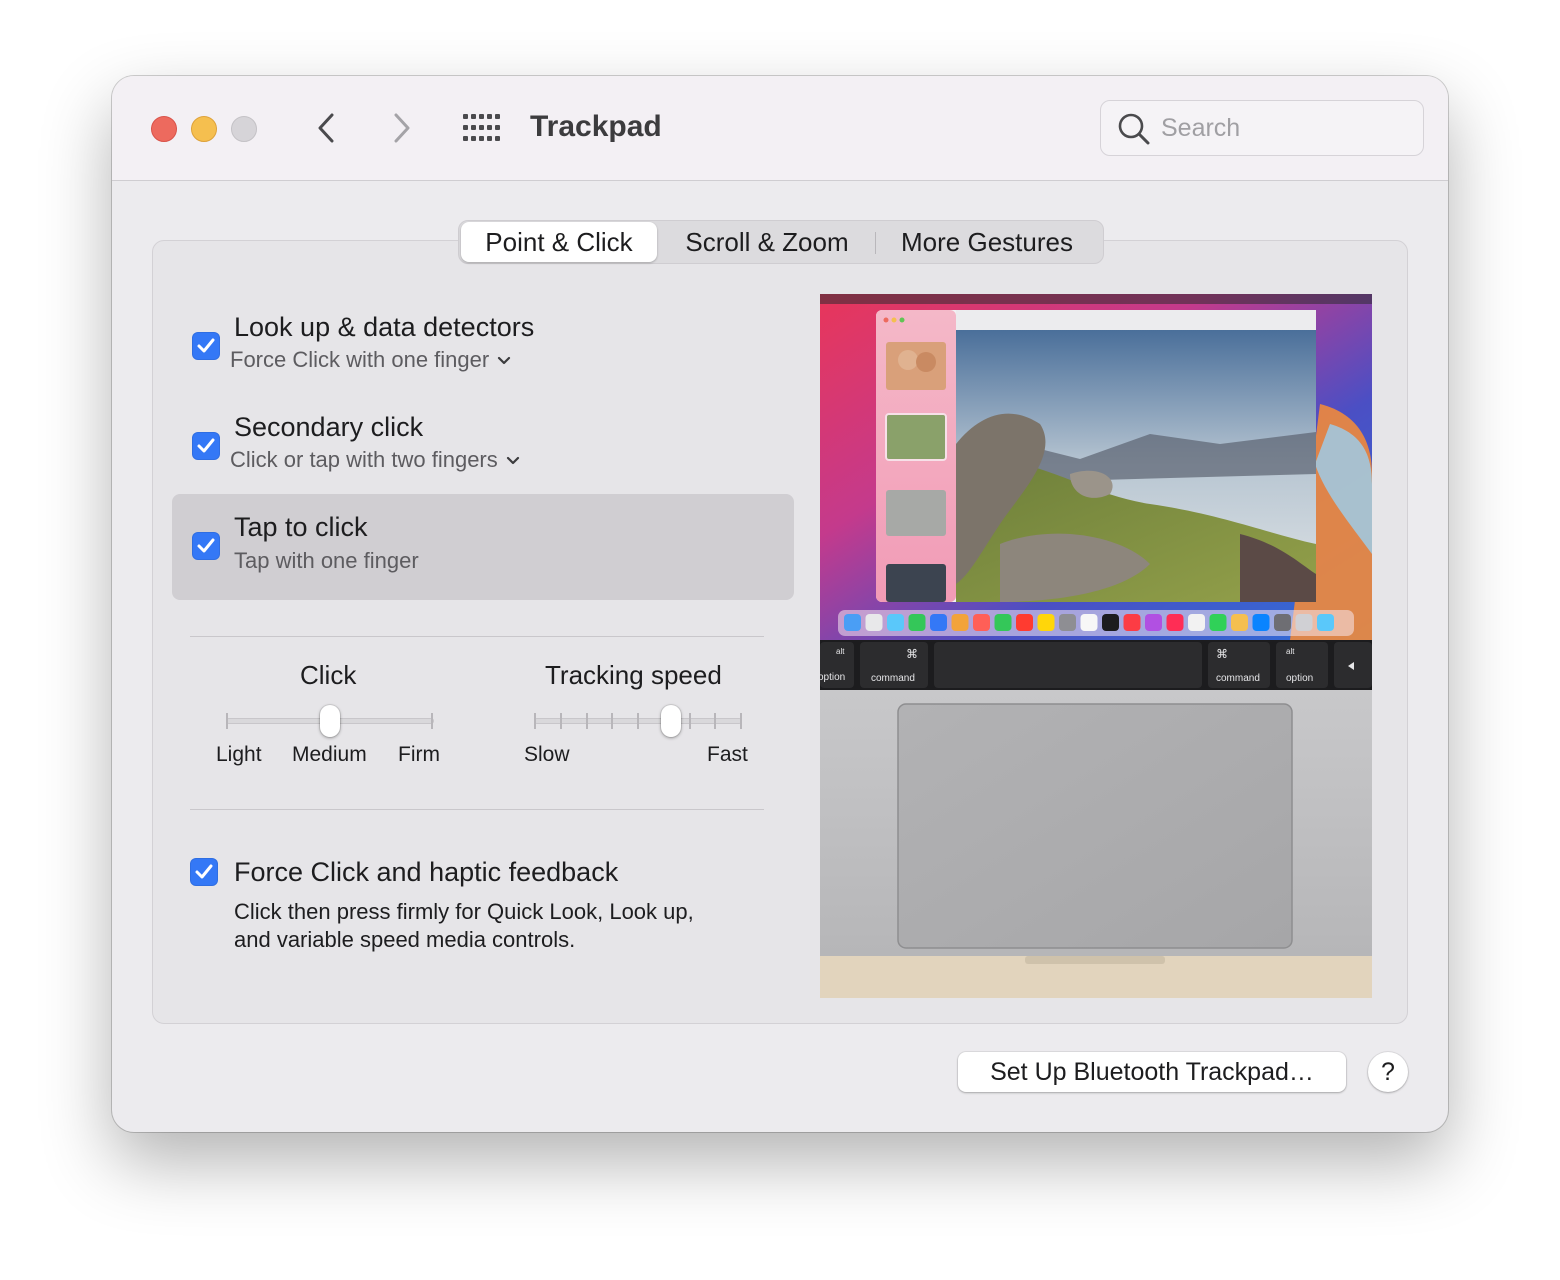  Describe the element at coordinates (364, 459) in the screenshot. I see `secondary-click-subtitle: Click or tap with two fingers` at that location.